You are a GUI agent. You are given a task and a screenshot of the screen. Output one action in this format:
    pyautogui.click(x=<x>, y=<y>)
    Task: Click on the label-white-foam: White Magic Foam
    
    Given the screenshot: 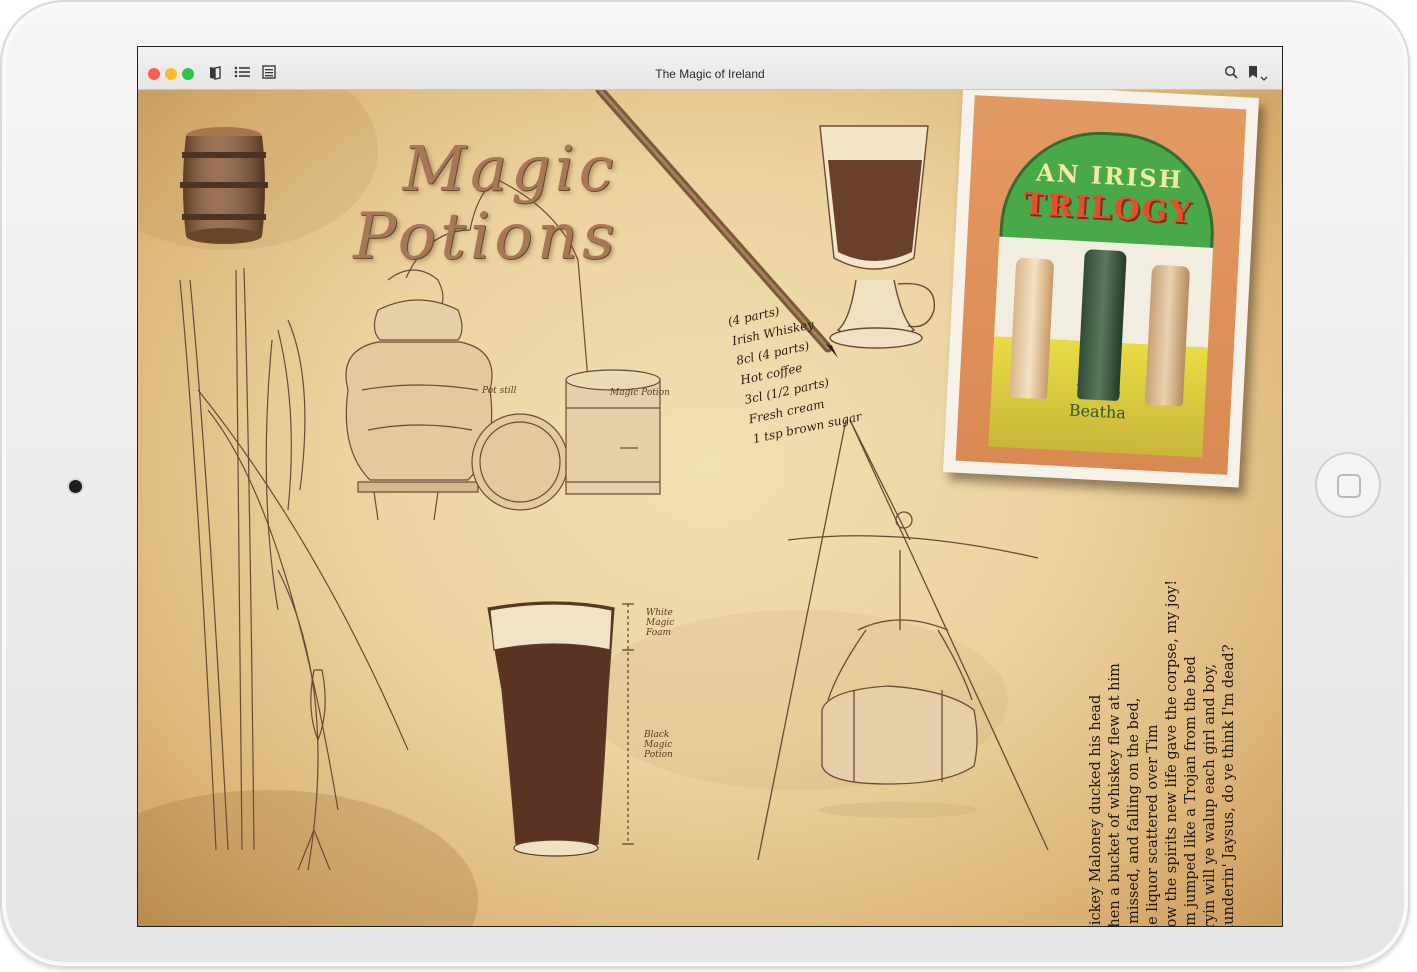 What is the action you would take?
    pyautogui.click(x=660, y=623)
    